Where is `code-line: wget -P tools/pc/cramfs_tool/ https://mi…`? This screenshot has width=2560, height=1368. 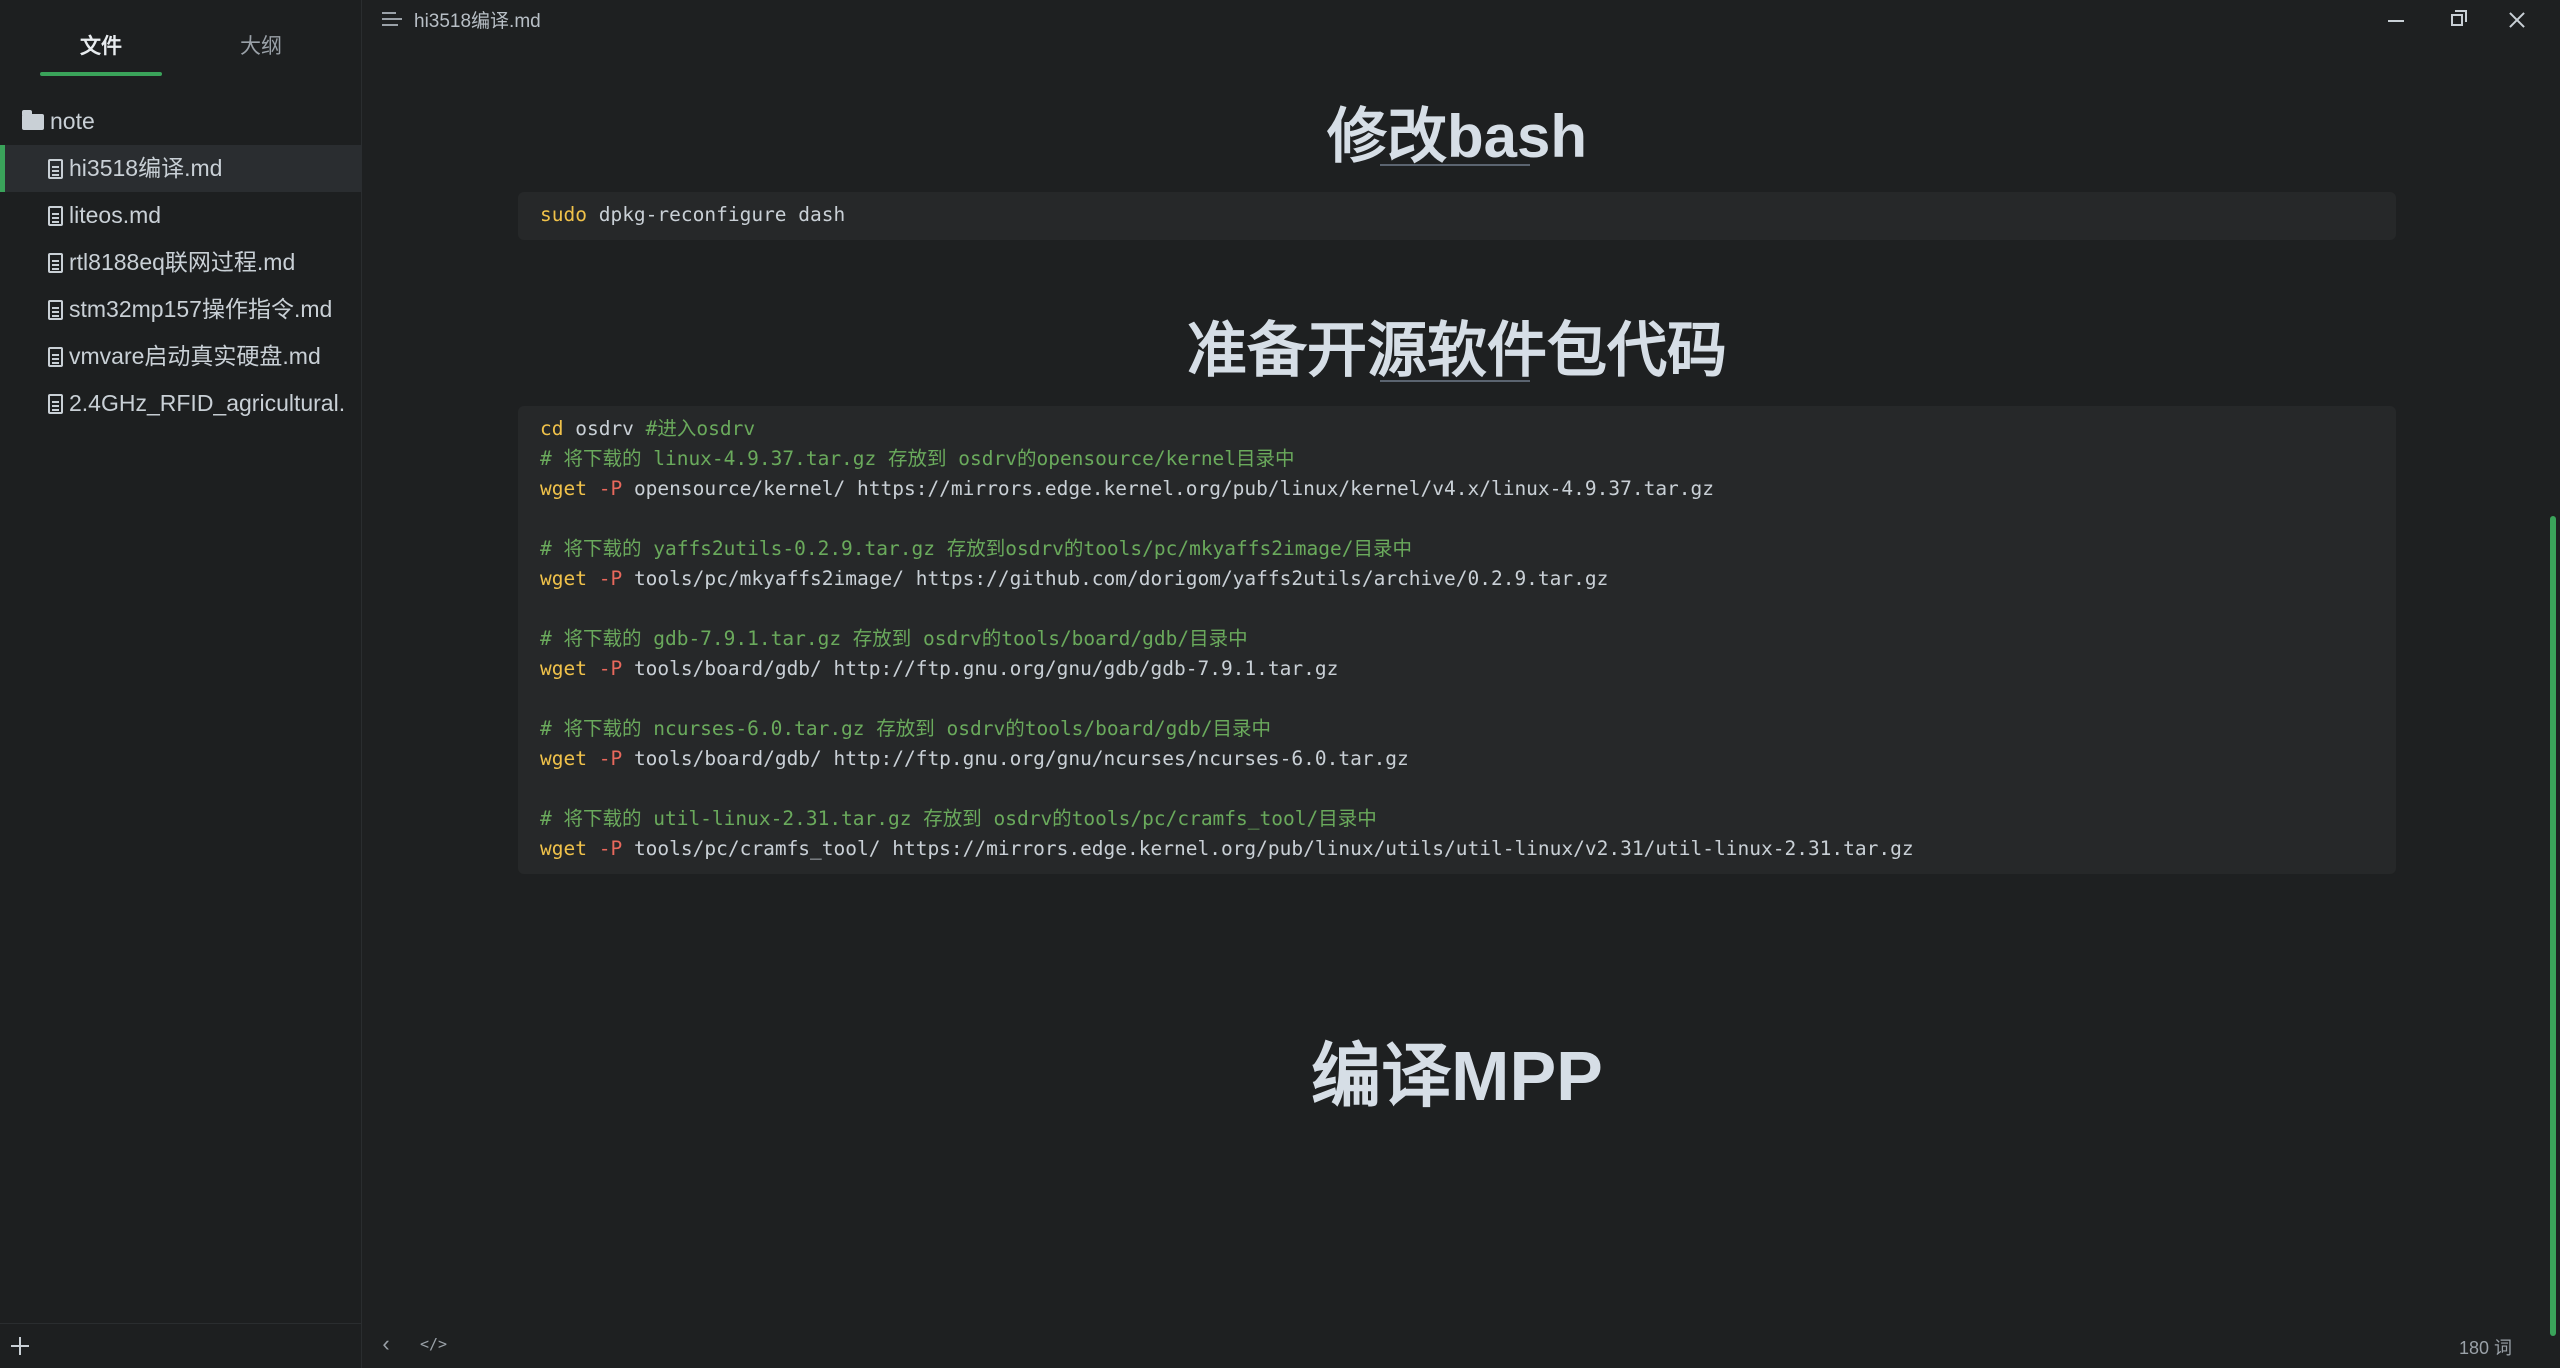
code-line: wget -P tools/pc/cramfs_tool/ https://mi… is located at coordinates (1457, 849).